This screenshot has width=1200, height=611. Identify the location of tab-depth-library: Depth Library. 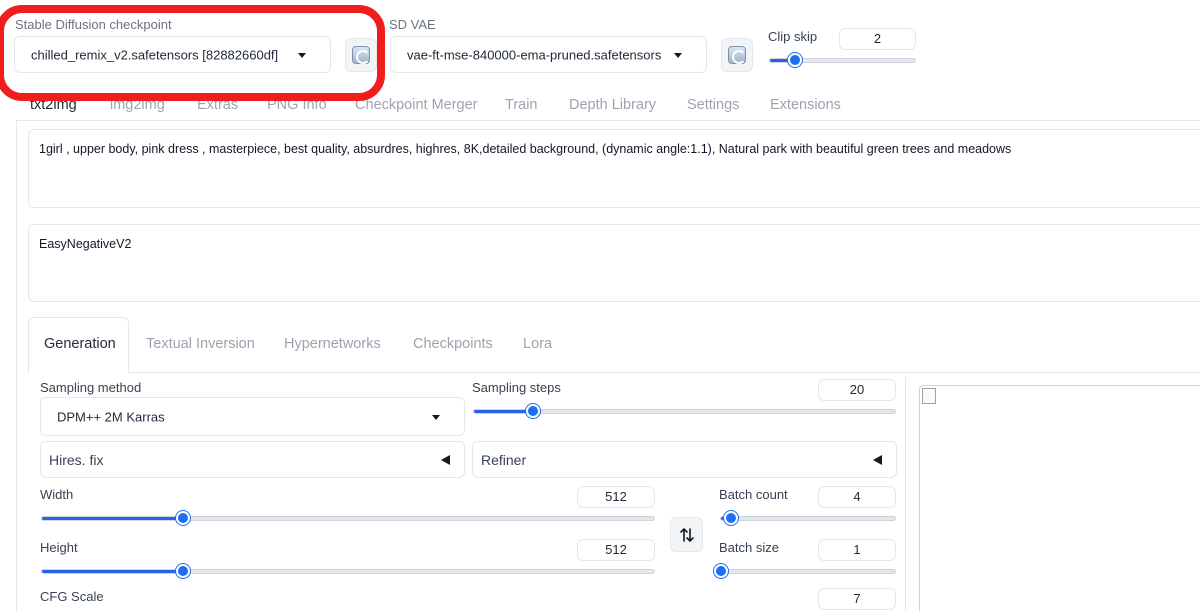
(612, 105).